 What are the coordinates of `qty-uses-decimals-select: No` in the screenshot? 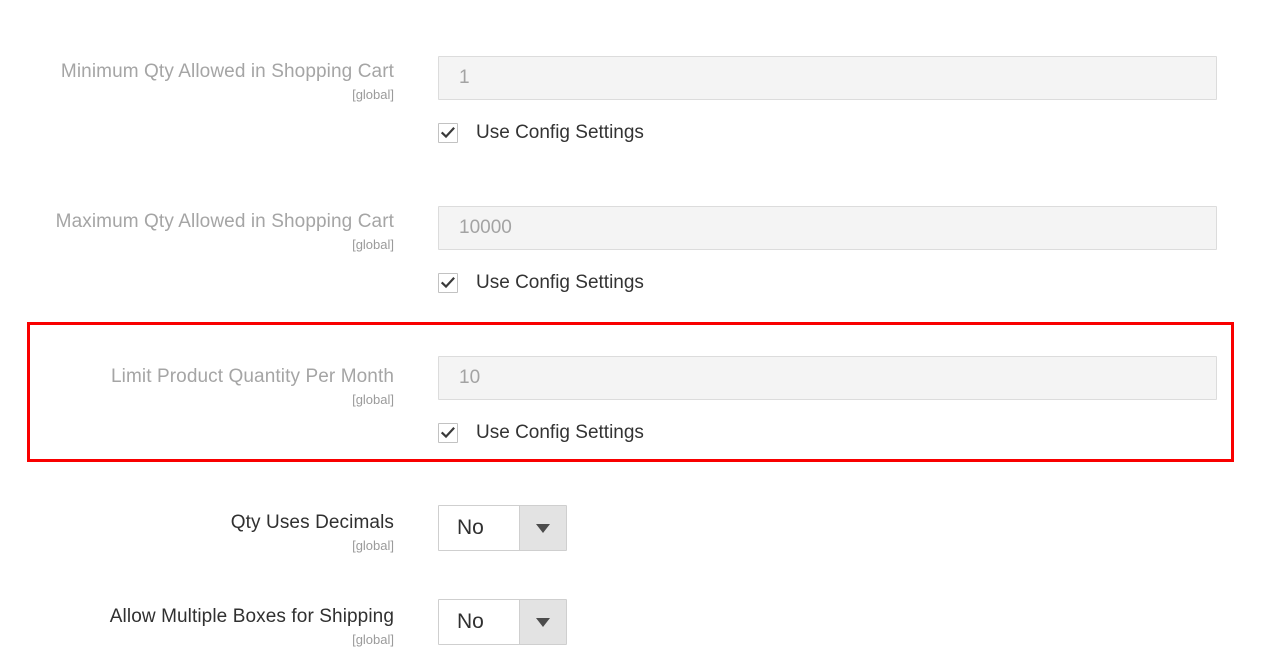 It's located at (502, 528).